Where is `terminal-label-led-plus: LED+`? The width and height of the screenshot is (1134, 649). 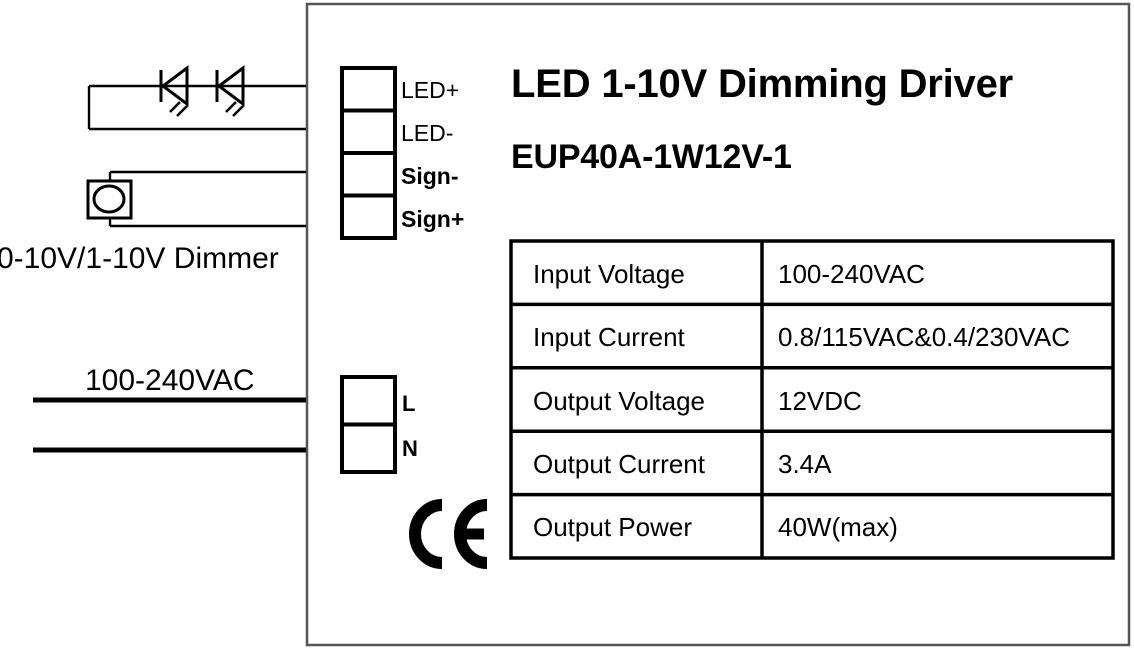
terminal-label-led-plus: LED+ is located at coordinates (430, 90).